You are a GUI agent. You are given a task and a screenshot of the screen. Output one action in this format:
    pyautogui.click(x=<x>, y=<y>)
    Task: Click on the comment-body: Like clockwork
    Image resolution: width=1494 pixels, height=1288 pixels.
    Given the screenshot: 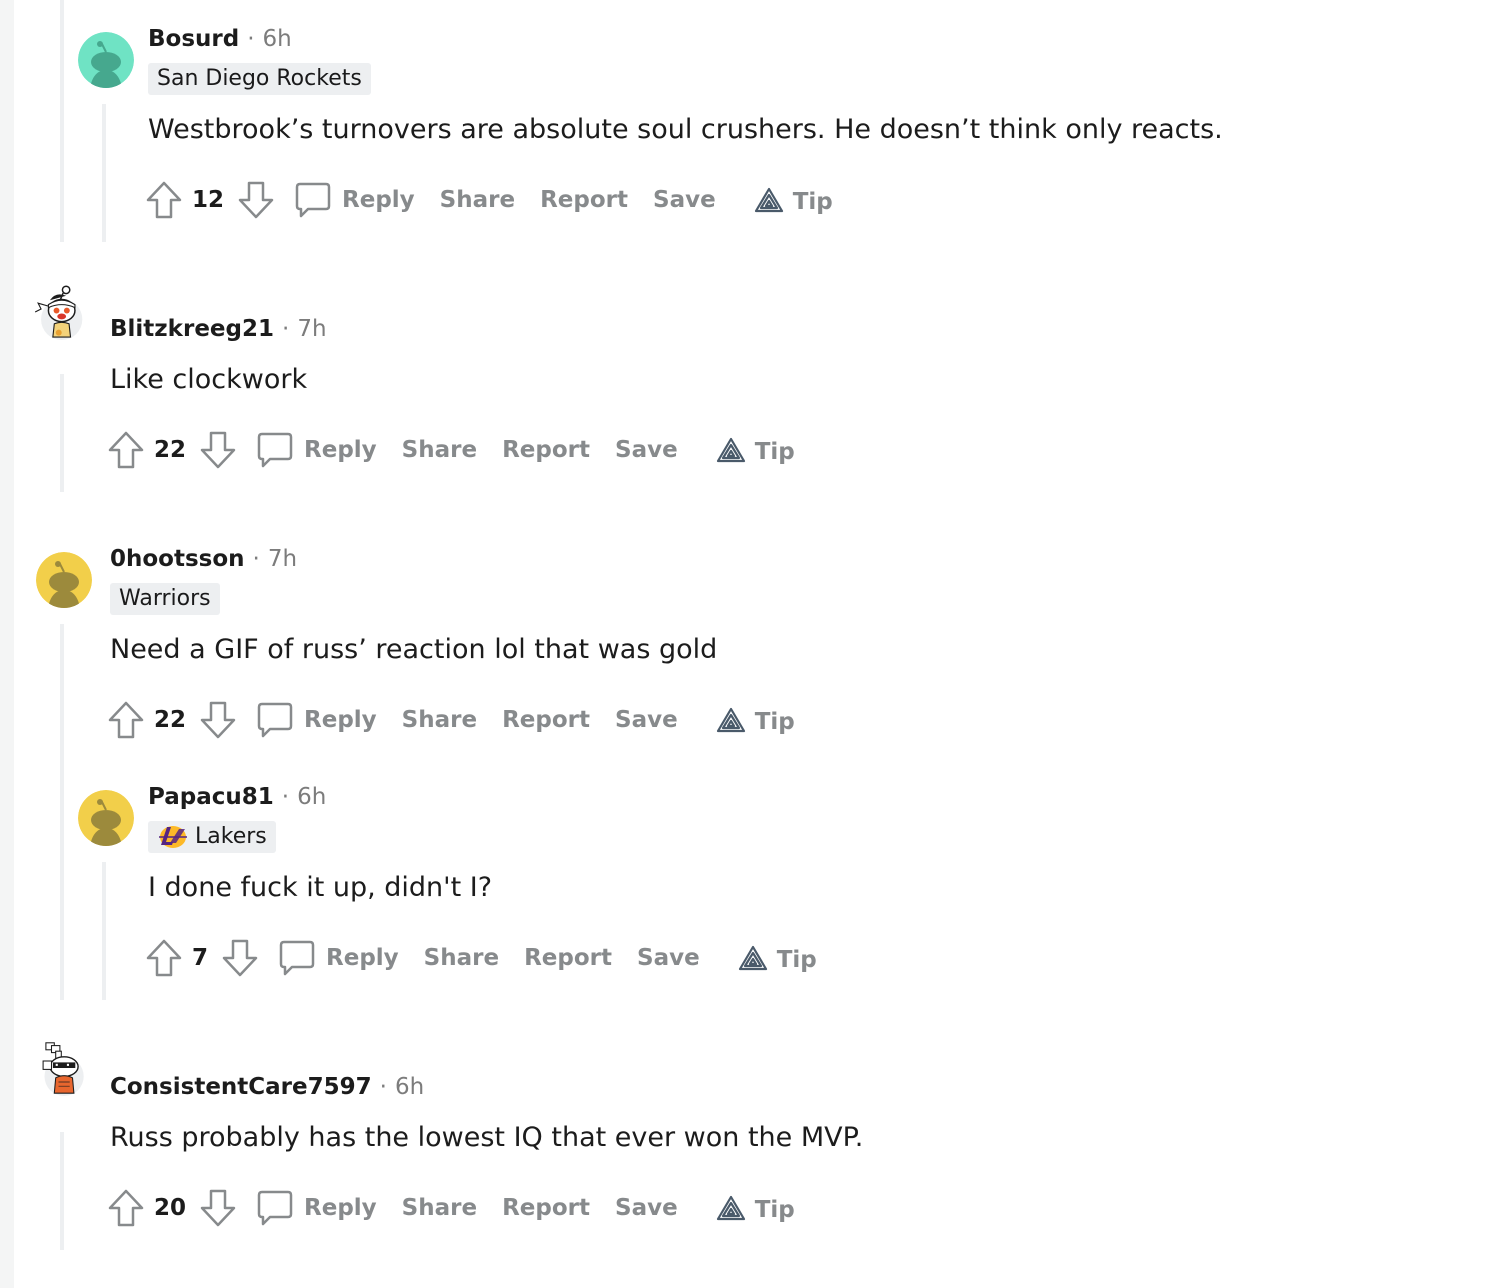 What is the action you would take?
    pyautogui.click(x=209, y=379)
    